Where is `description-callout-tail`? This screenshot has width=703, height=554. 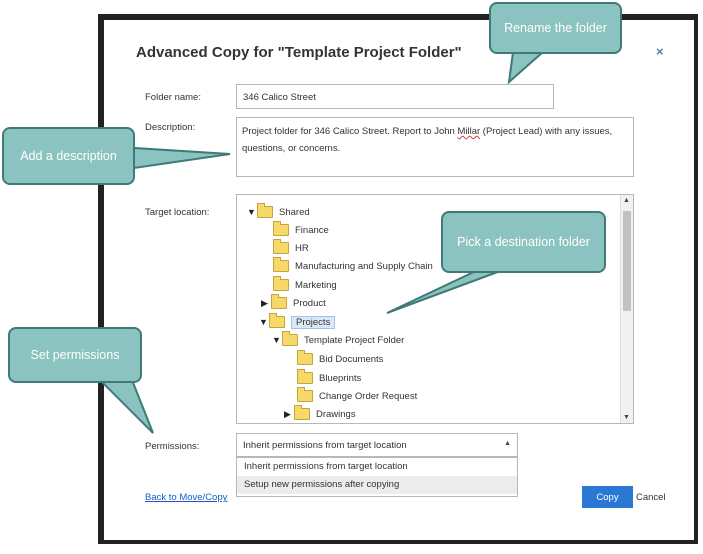
description-callout-tail is located at coordinates (182, 158).